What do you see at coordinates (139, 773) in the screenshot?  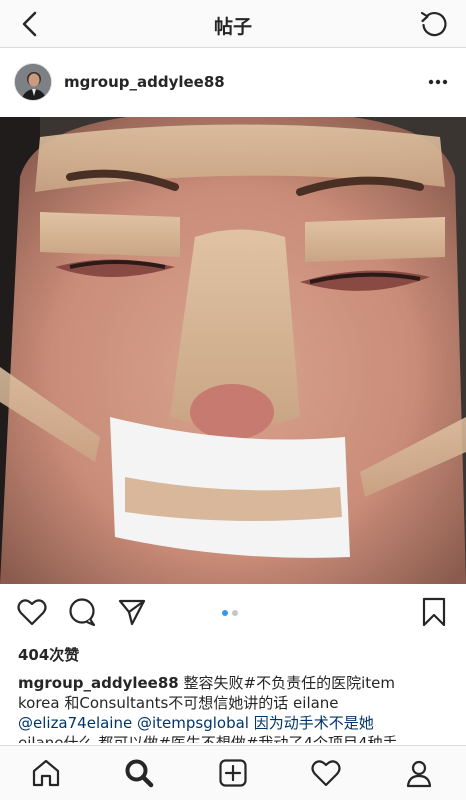 I see `search-icon` at bounding box center [139, 773].